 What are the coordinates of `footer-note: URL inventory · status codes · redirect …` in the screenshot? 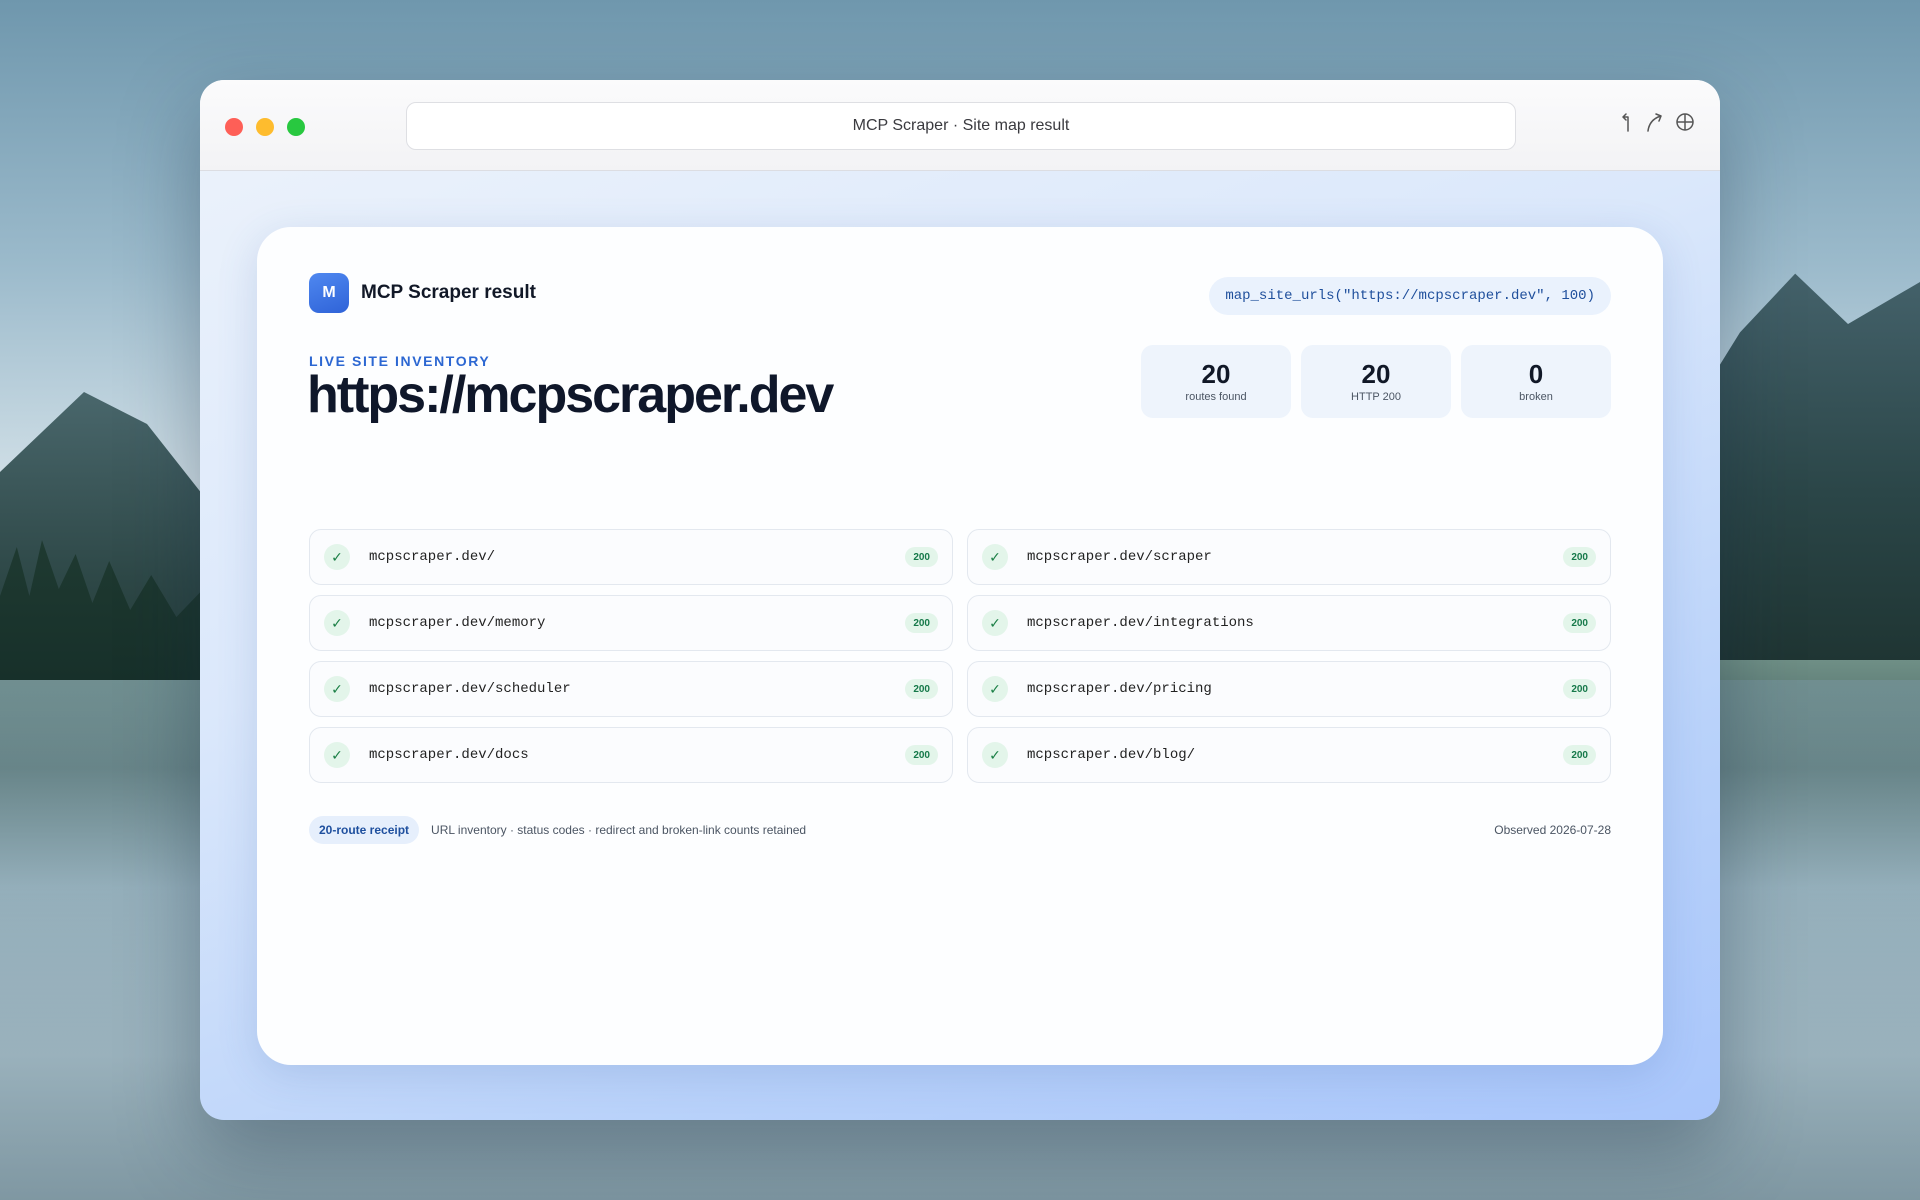 It's located at (619, 830).